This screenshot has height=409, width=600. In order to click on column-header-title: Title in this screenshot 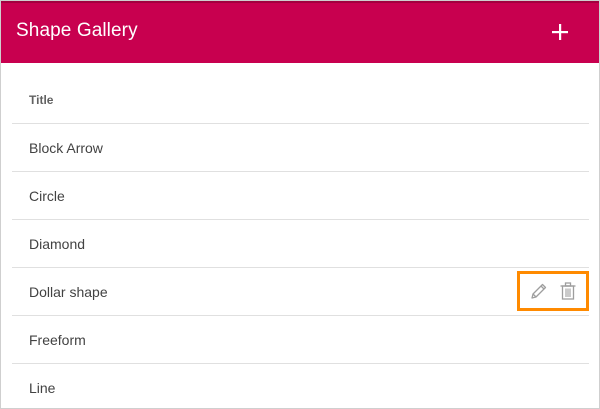, I will do `click(41, 100)`.